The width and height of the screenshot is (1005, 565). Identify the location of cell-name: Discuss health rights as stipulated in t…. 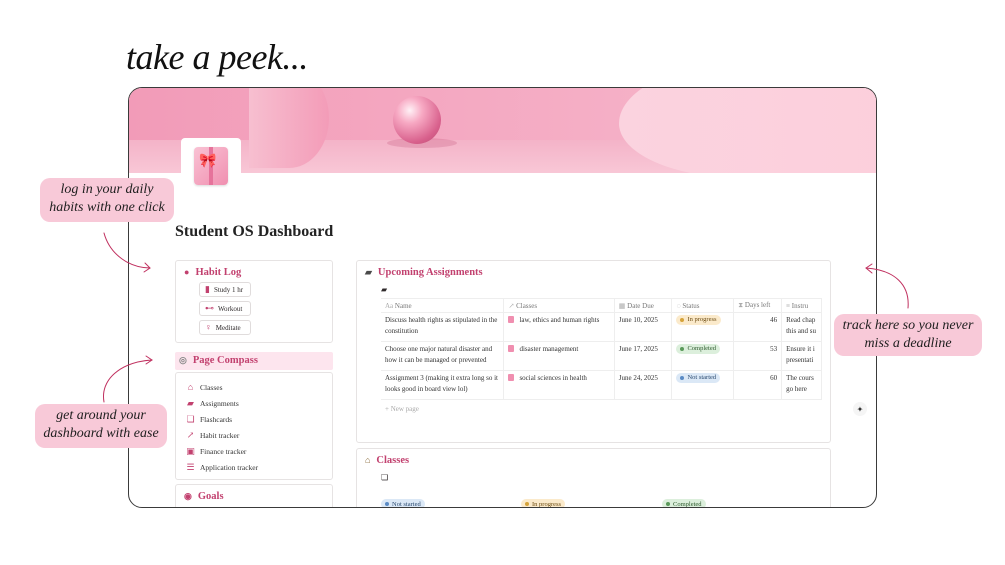
(443, 327).